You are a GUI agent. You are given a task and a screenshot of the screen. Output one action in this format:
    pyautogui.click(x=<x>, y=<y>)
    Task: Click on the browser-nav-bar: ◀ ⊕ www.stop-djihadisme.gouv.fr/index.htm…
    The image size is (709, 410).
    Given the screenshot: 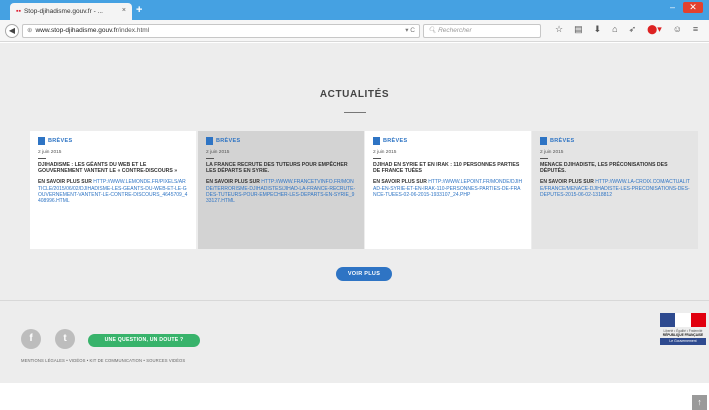 What is the action you would take?
    pyautogui.click(x=354, y=31)
    